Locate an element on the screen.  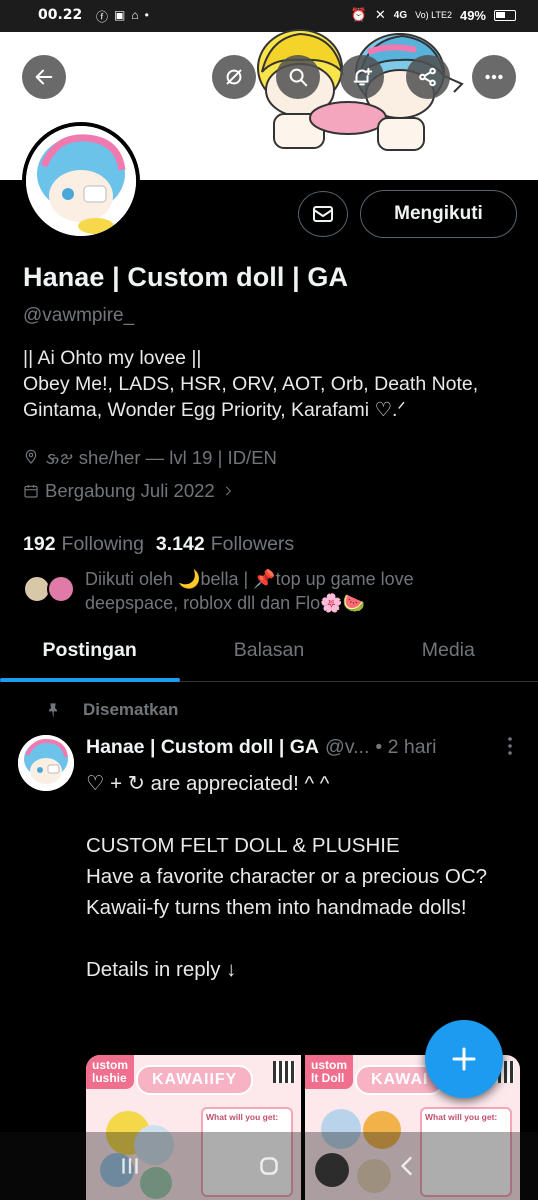
grok-button is located at coordinates (234, 77).